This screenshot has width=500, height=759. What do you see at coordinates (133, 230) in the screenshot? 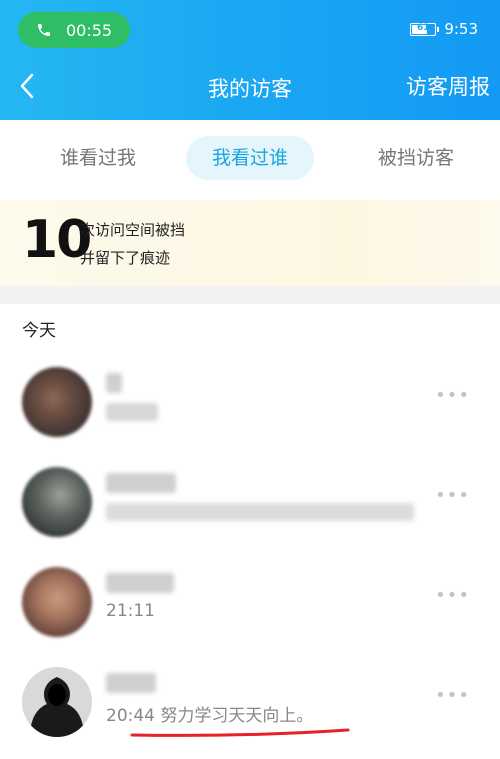
I see `banner-line-1: 次访问空间被挡` at bounding box center [133, 230].